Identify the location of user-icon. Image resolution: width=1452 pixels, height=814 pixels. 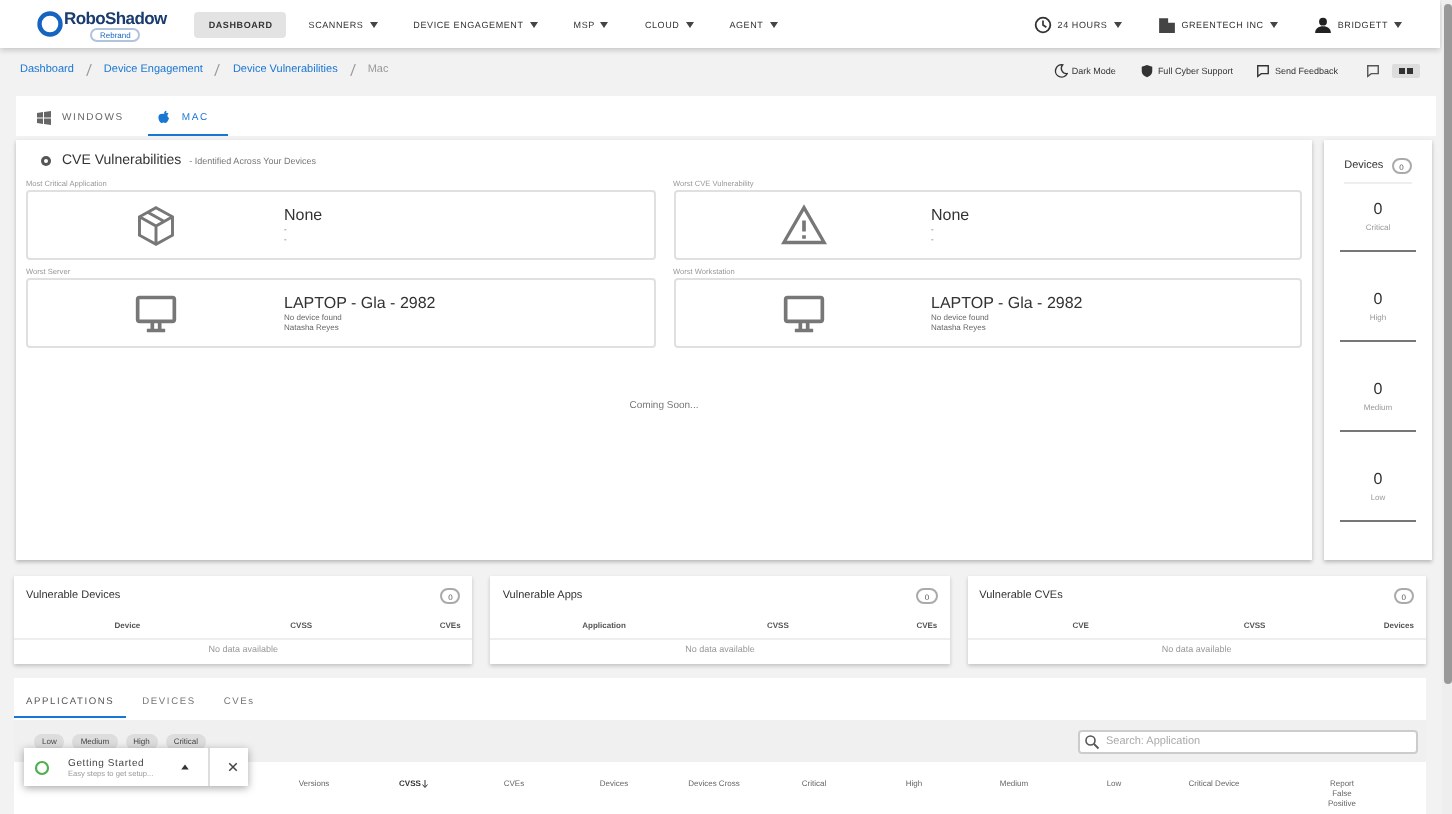
(1322, 24).